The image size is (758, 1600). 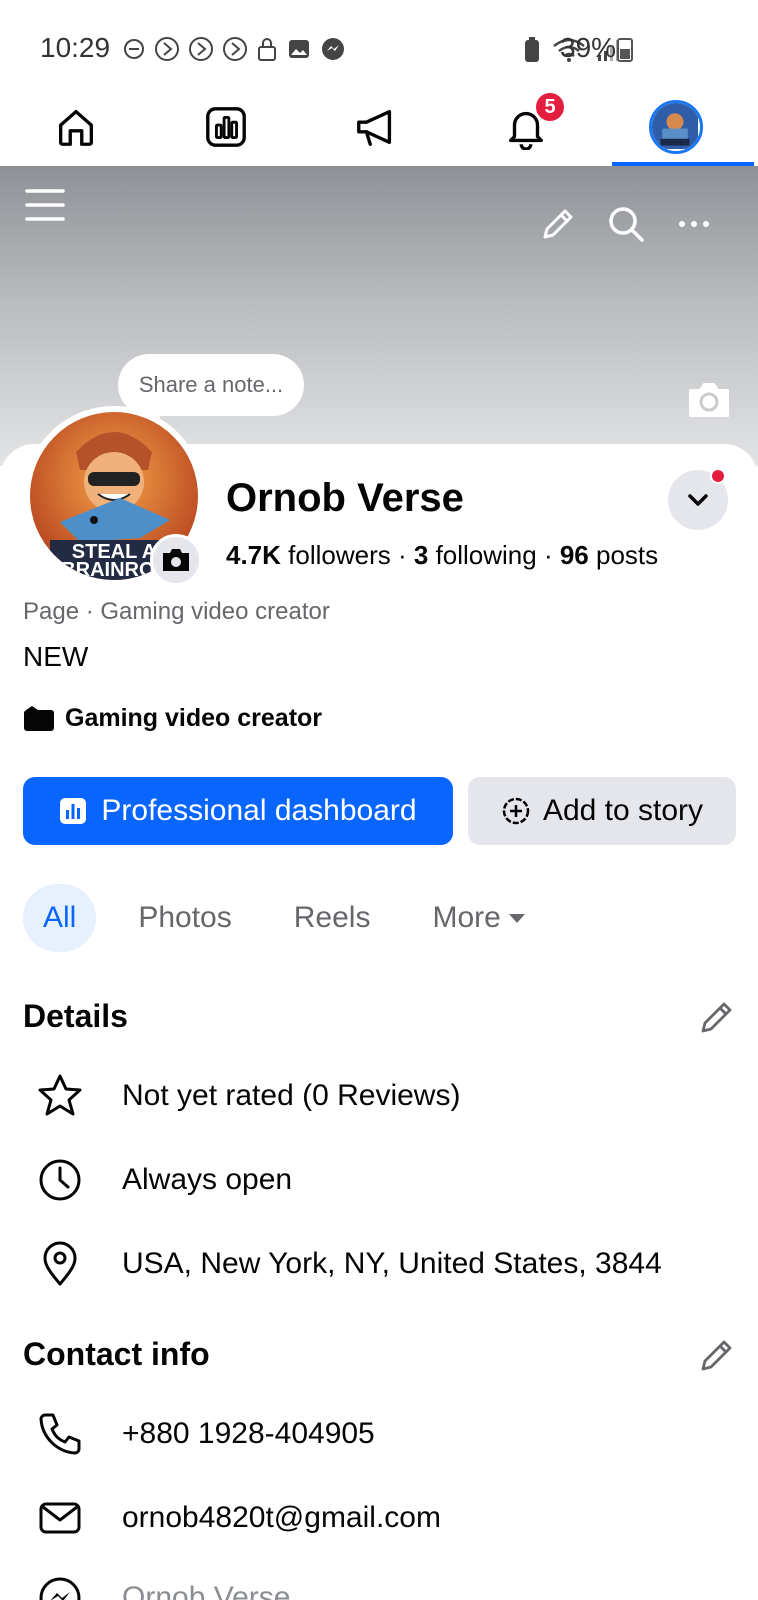 What do you see at coordinates (134, 49) in the screenshot?
I see `do-not-disturb-icon` at bounding box center [134, 49].